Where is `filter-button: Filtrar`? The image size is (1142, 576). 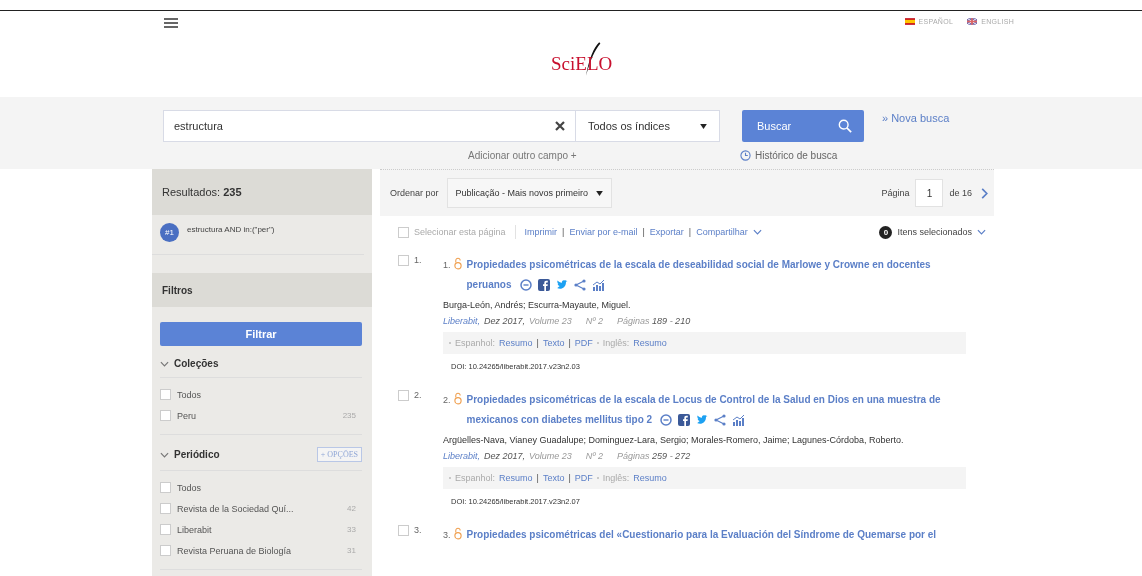 filter-button: Filtrar is located at coordinates (261, 334).